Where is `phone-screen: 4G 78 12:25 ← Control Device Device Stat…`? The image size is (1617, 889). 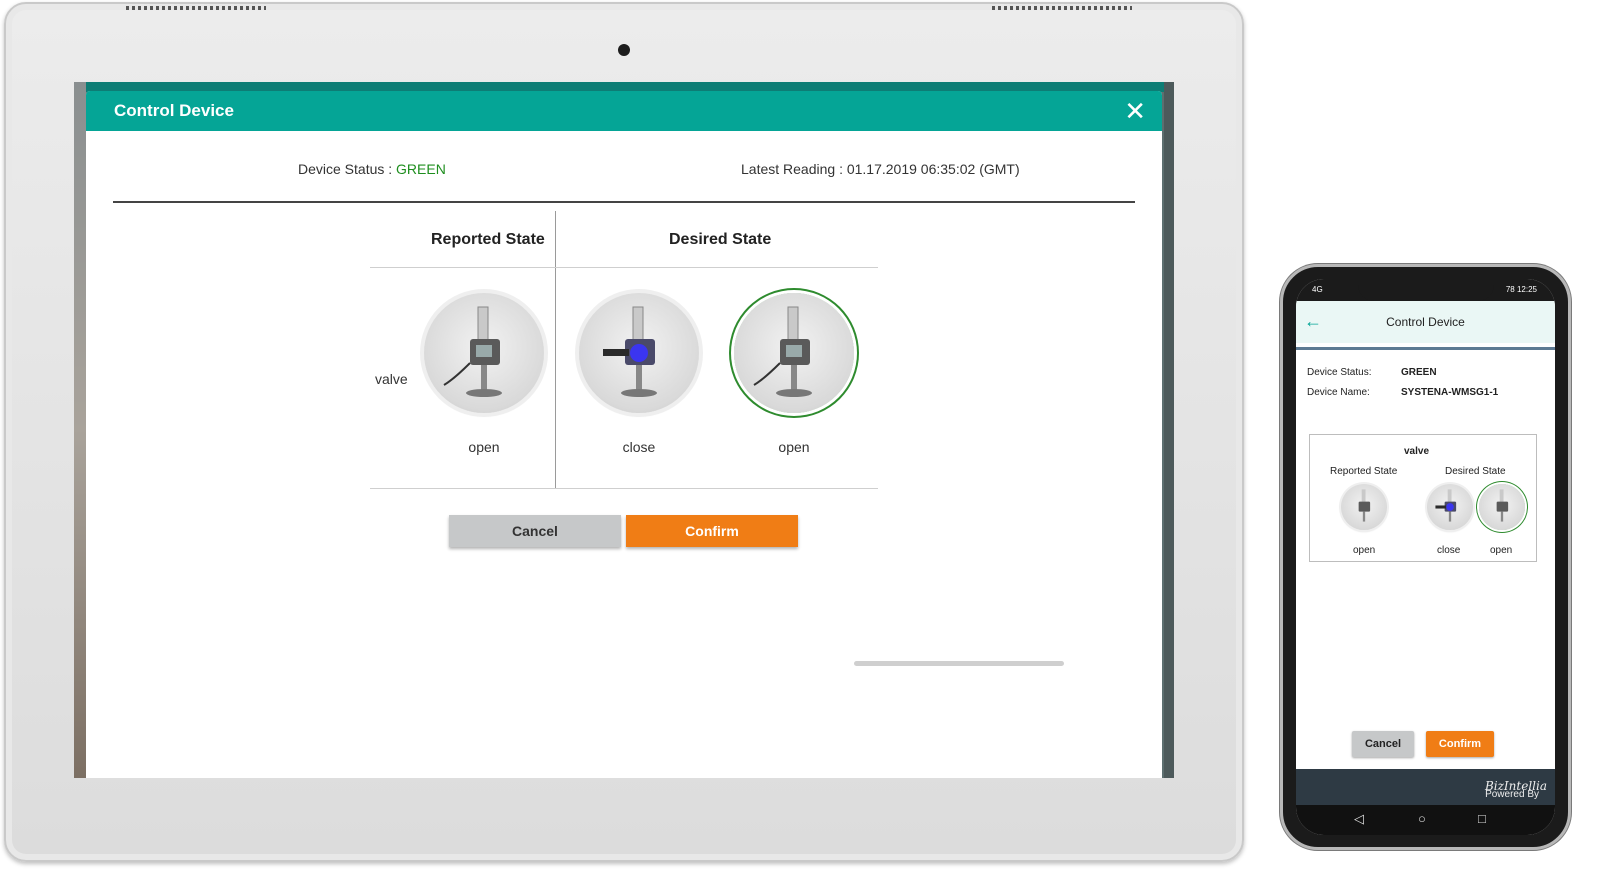
phone-screen: 4G 78 12:25 ← Control Device Device Stat… is located at coordinates (1425, 557).